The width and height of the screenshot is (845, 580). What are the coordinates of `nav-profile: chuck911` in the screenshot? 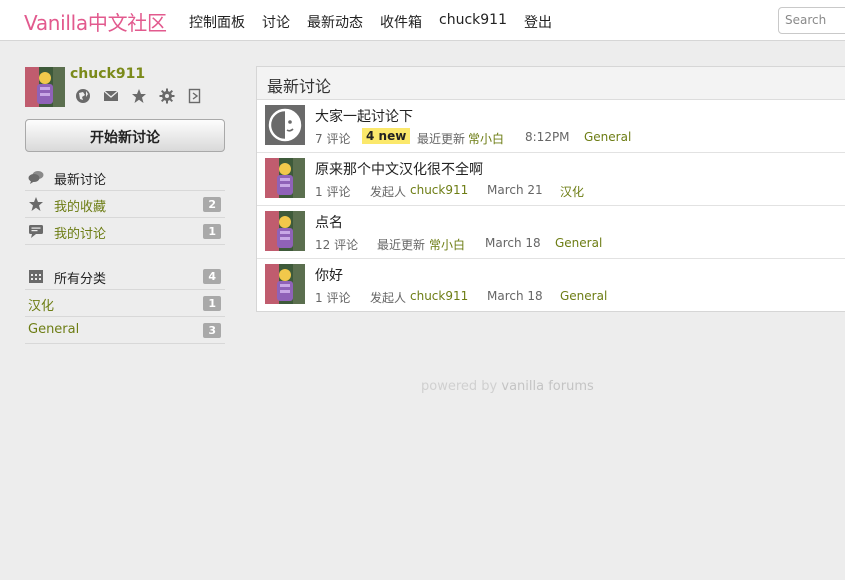 It's located at (473, 22).